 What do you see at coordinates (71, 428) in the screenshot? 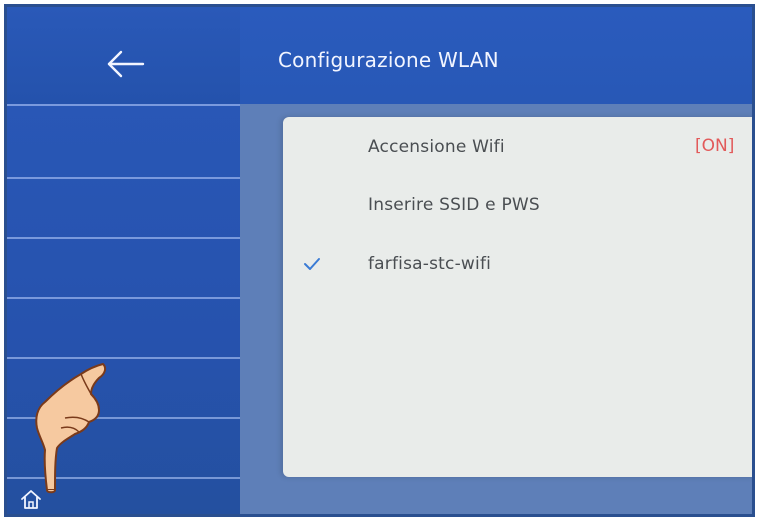
I see `pointing-hand-icon` at bounding box center [71, 428].